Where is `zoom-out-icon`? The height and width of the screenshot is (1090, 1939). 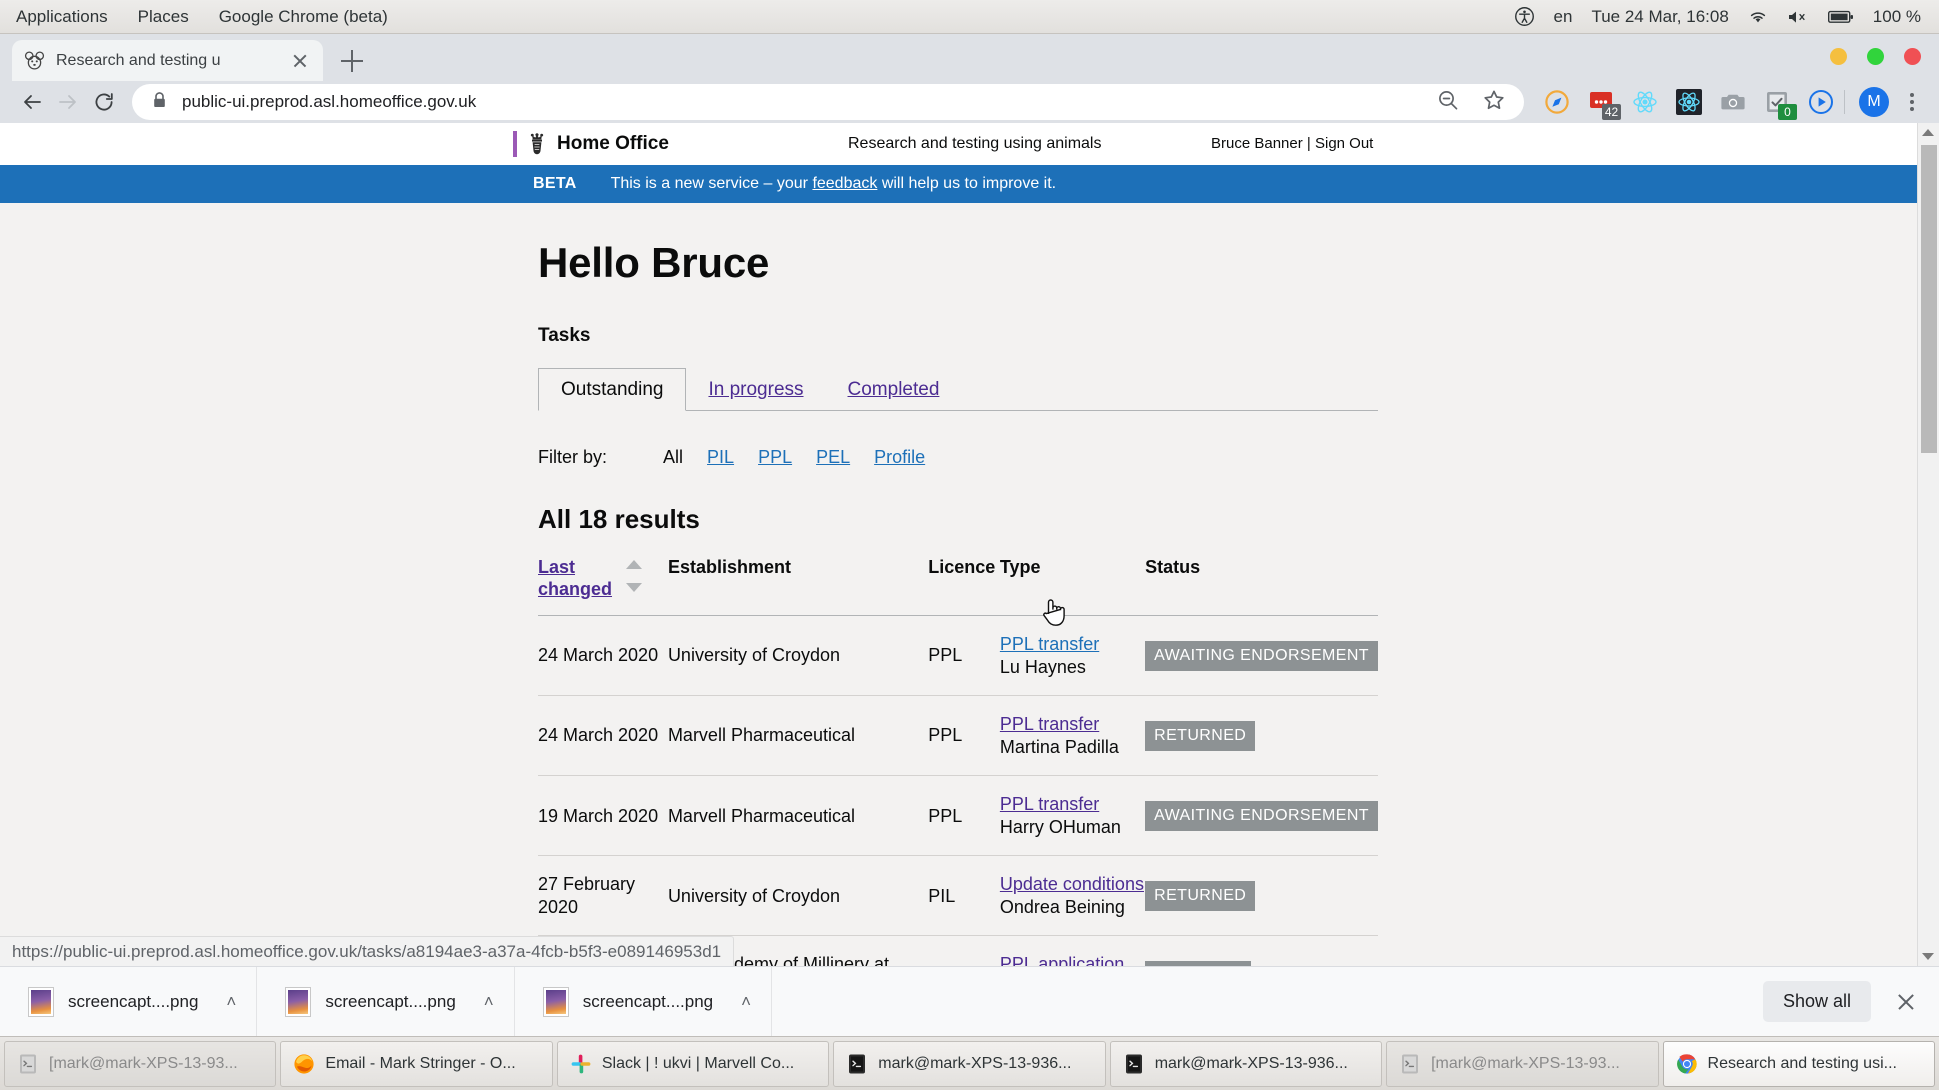
zoom-out-icon is located at coordinates (1448, 102).